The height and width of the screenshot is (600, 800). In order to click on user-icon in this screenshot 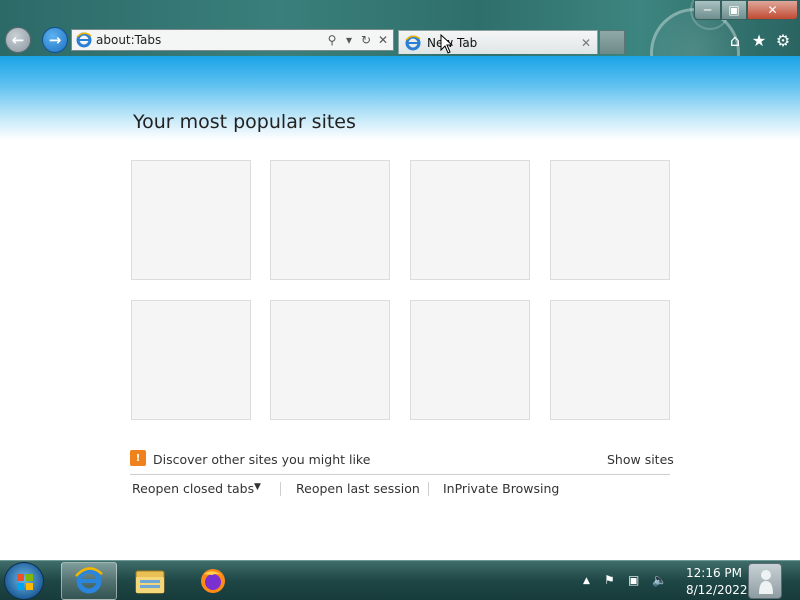, I will do `click(766, 582)`.